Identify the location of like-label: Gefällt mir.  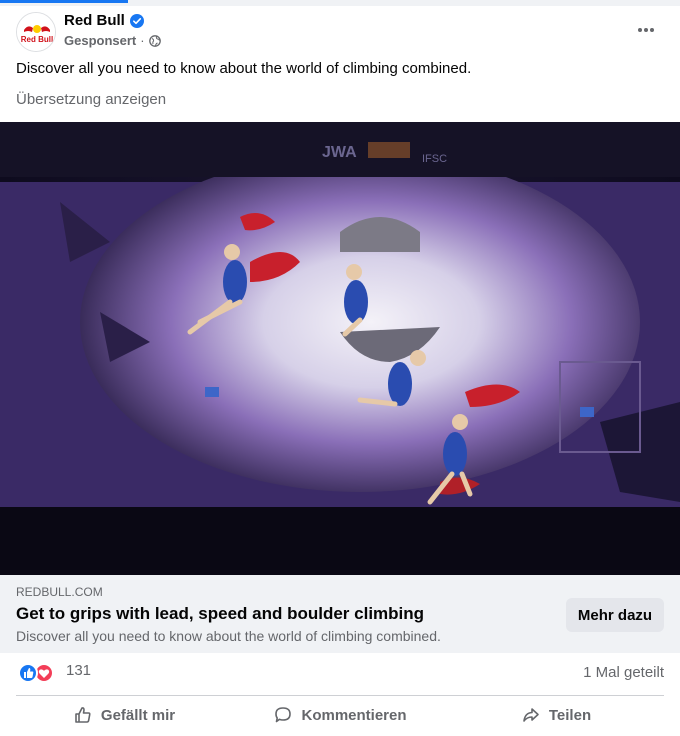
(138, 715).